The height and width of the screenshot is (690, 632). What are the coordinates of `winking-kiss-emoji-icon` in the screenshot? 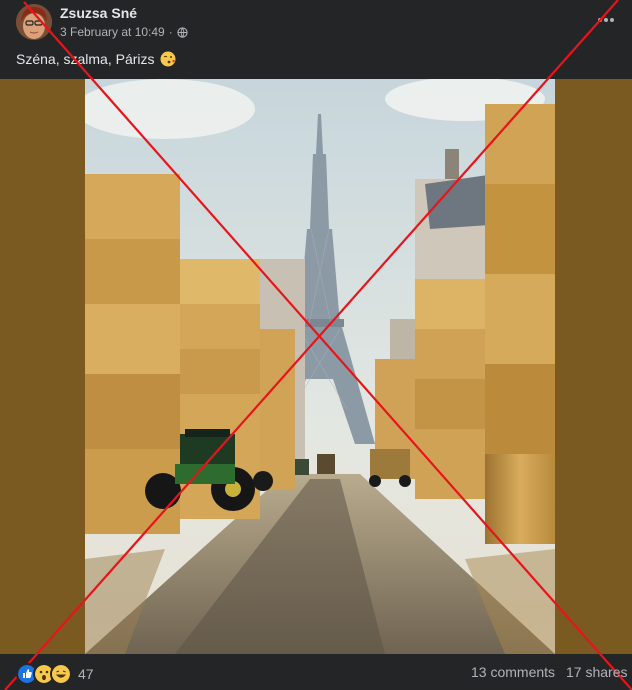 It's located at (167, 59).